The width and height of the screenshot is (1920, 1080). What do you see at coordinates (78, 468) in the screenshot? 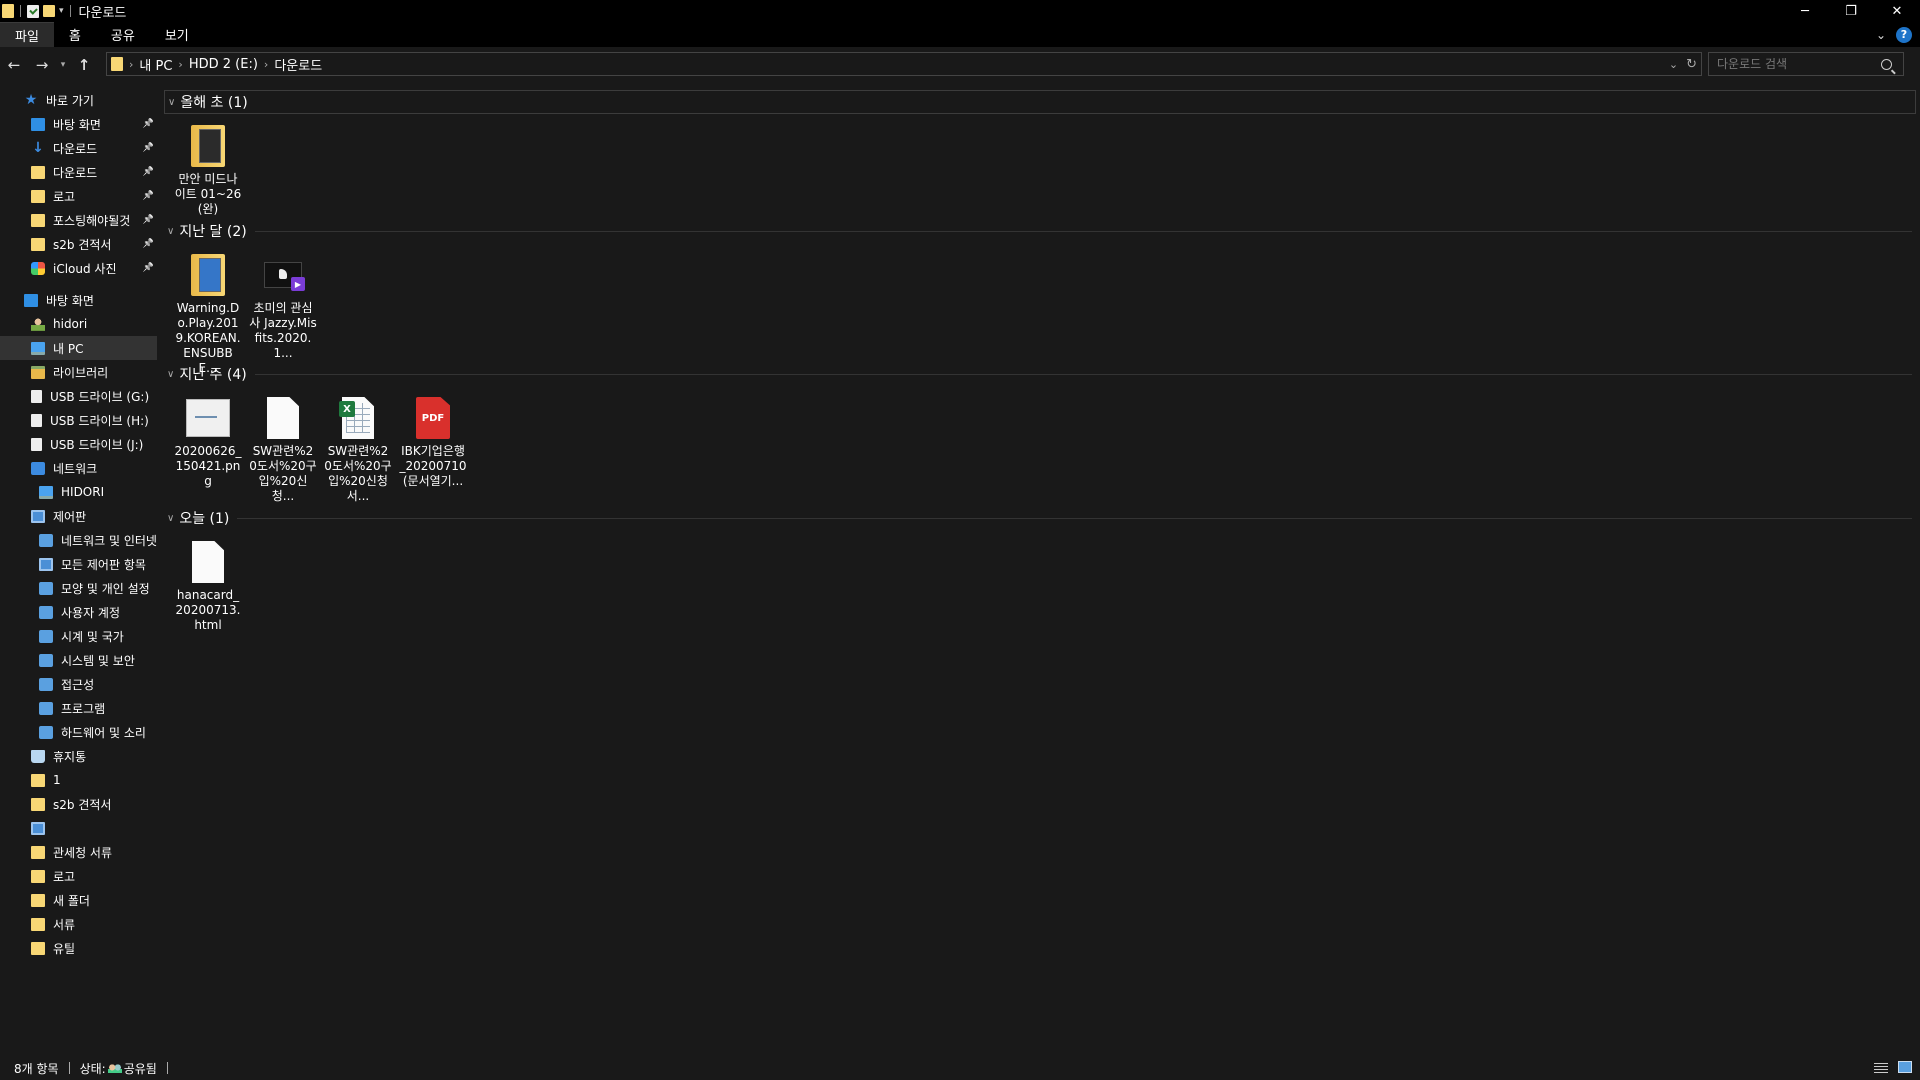
I see `sidebar-item: 네트워크` at bounding box center [78, 468].